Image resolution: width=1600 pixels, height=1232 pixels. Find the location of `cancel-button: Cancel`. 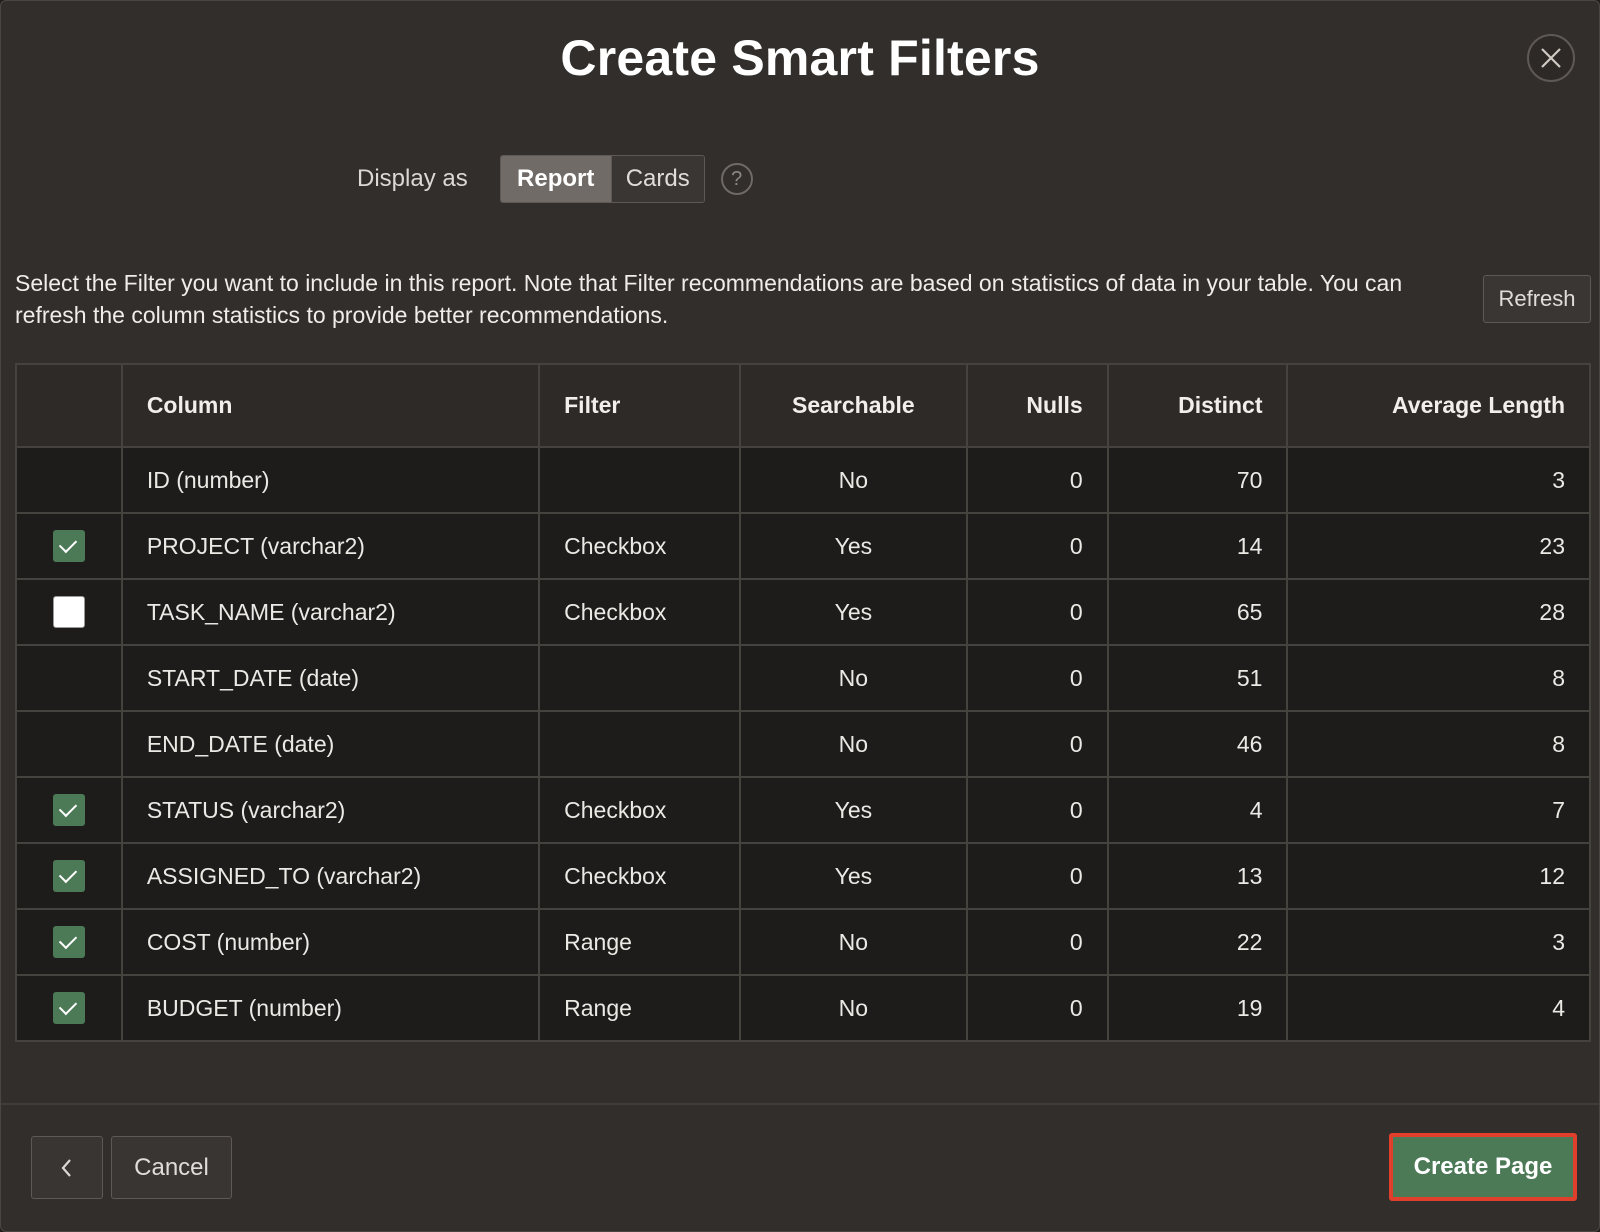

cancel-button: Cancel is located at coordinates (171, 1167).